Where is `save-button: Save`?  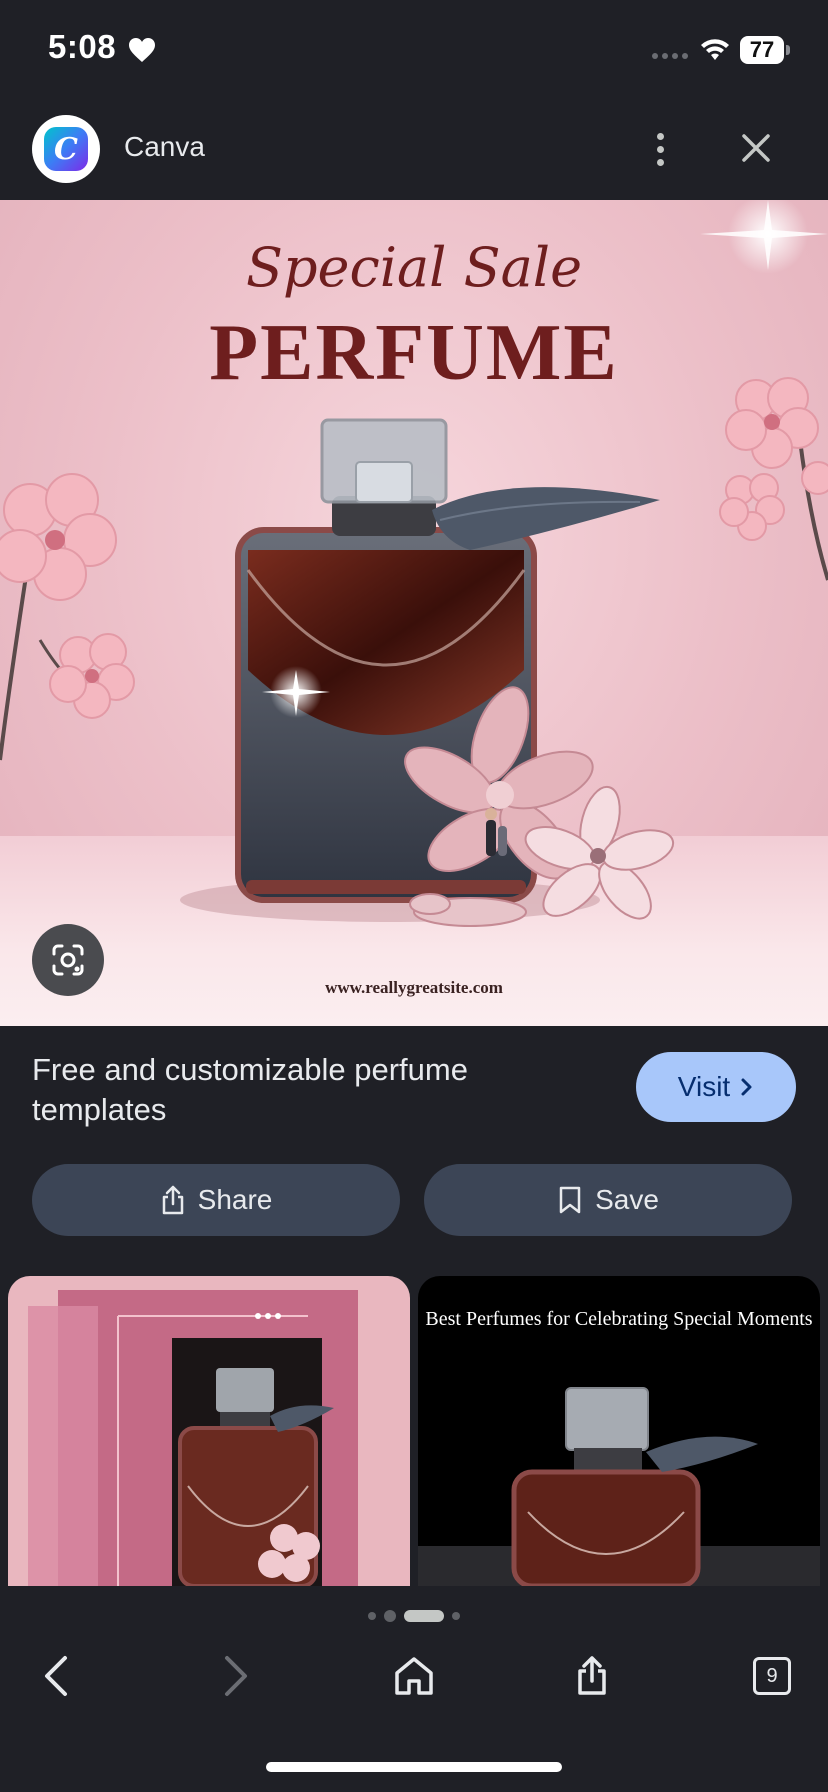
save-button: Save is located at coordinates (608, 1200).